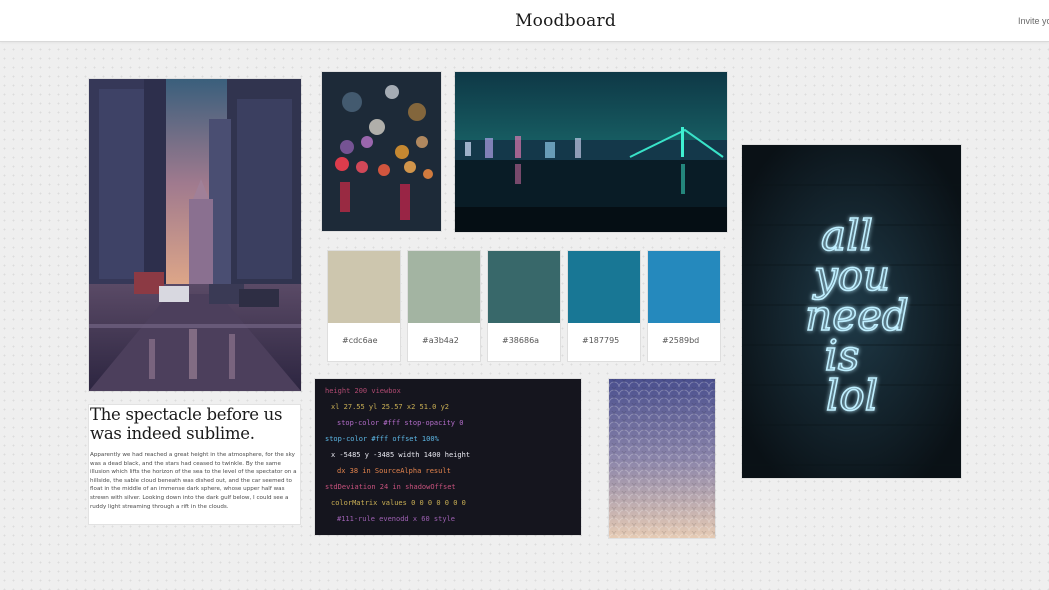 The image size is (1049, 590). Describe the element at coordinates (360, 340) in the screenshot. I see `swatch-hex-label: #cdc6ae` at that location.